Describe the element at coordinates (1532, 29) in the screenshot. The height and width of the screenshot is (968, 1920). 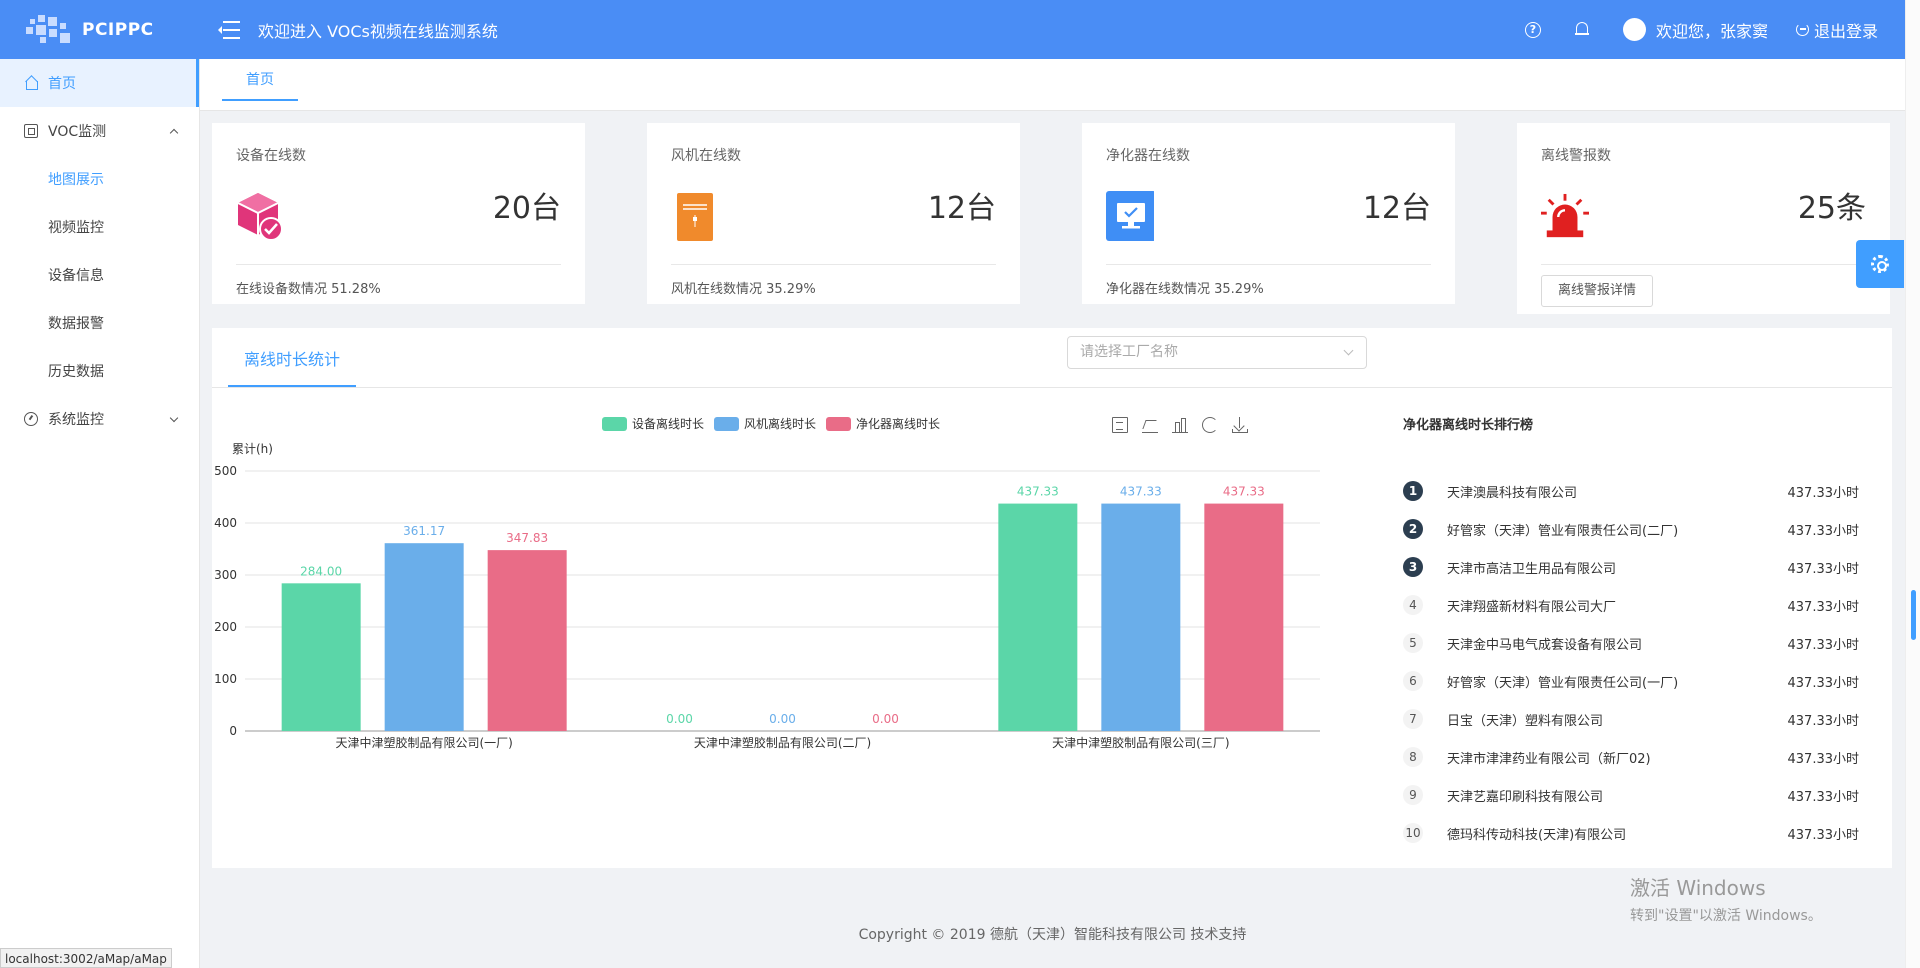
I see `help-icon: ?` at that location.